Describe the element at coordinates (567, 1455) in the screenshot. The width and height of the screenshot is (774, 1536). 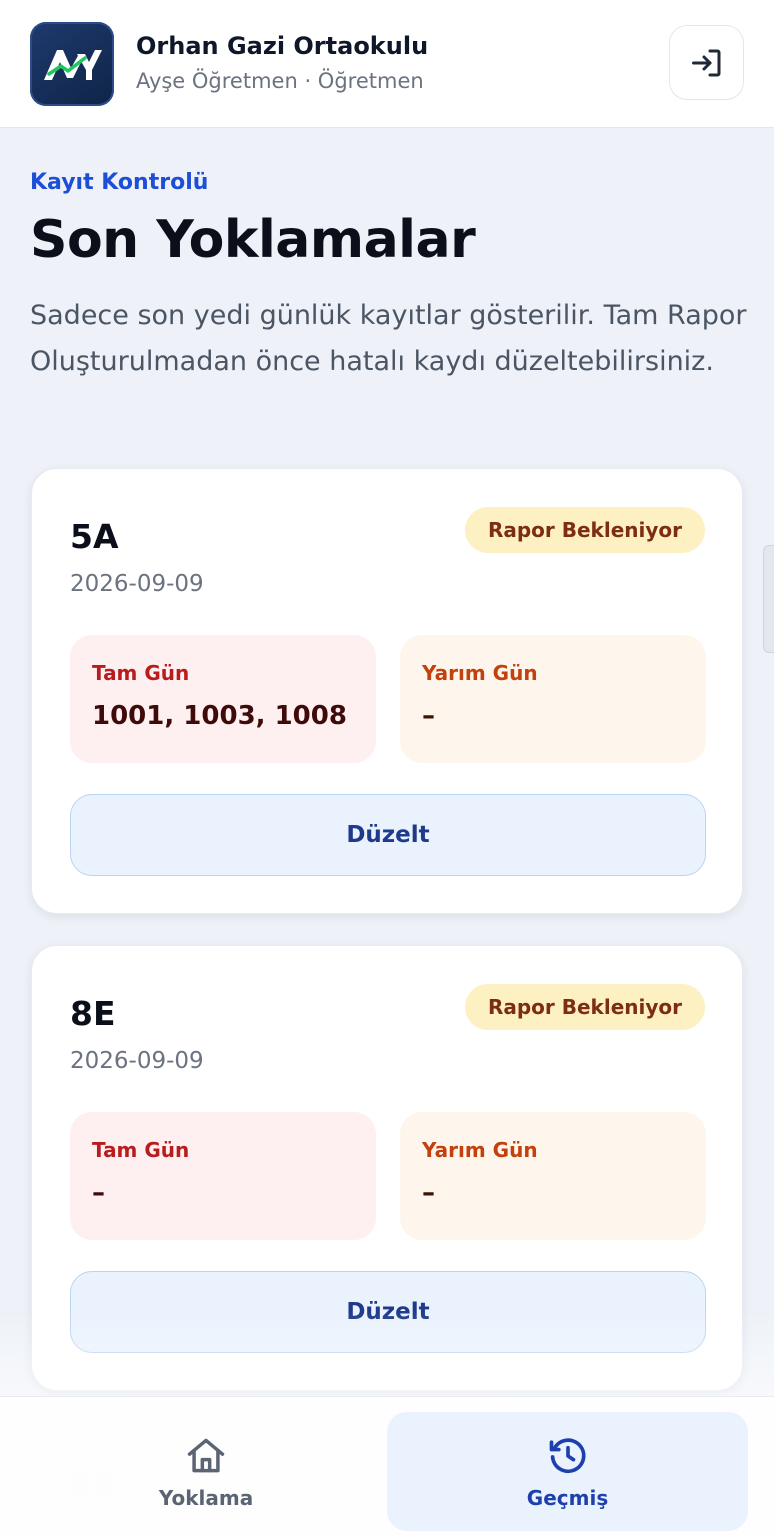
I see `history-icon` at that location.